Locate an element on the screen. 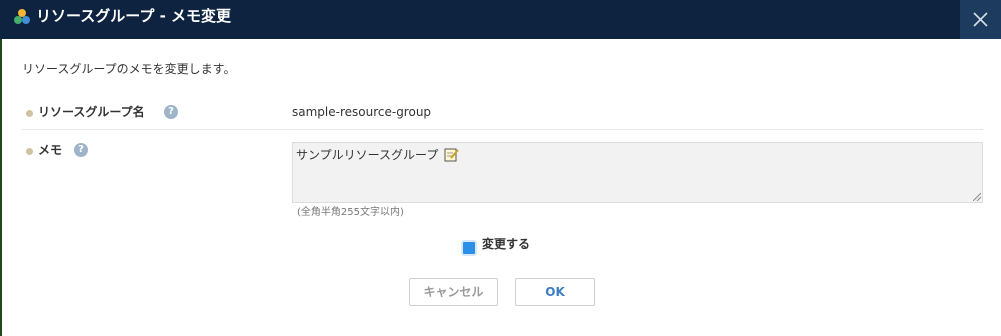 The image size is (1001, 336). resource-group-icon is located at coordinates (22, 17).